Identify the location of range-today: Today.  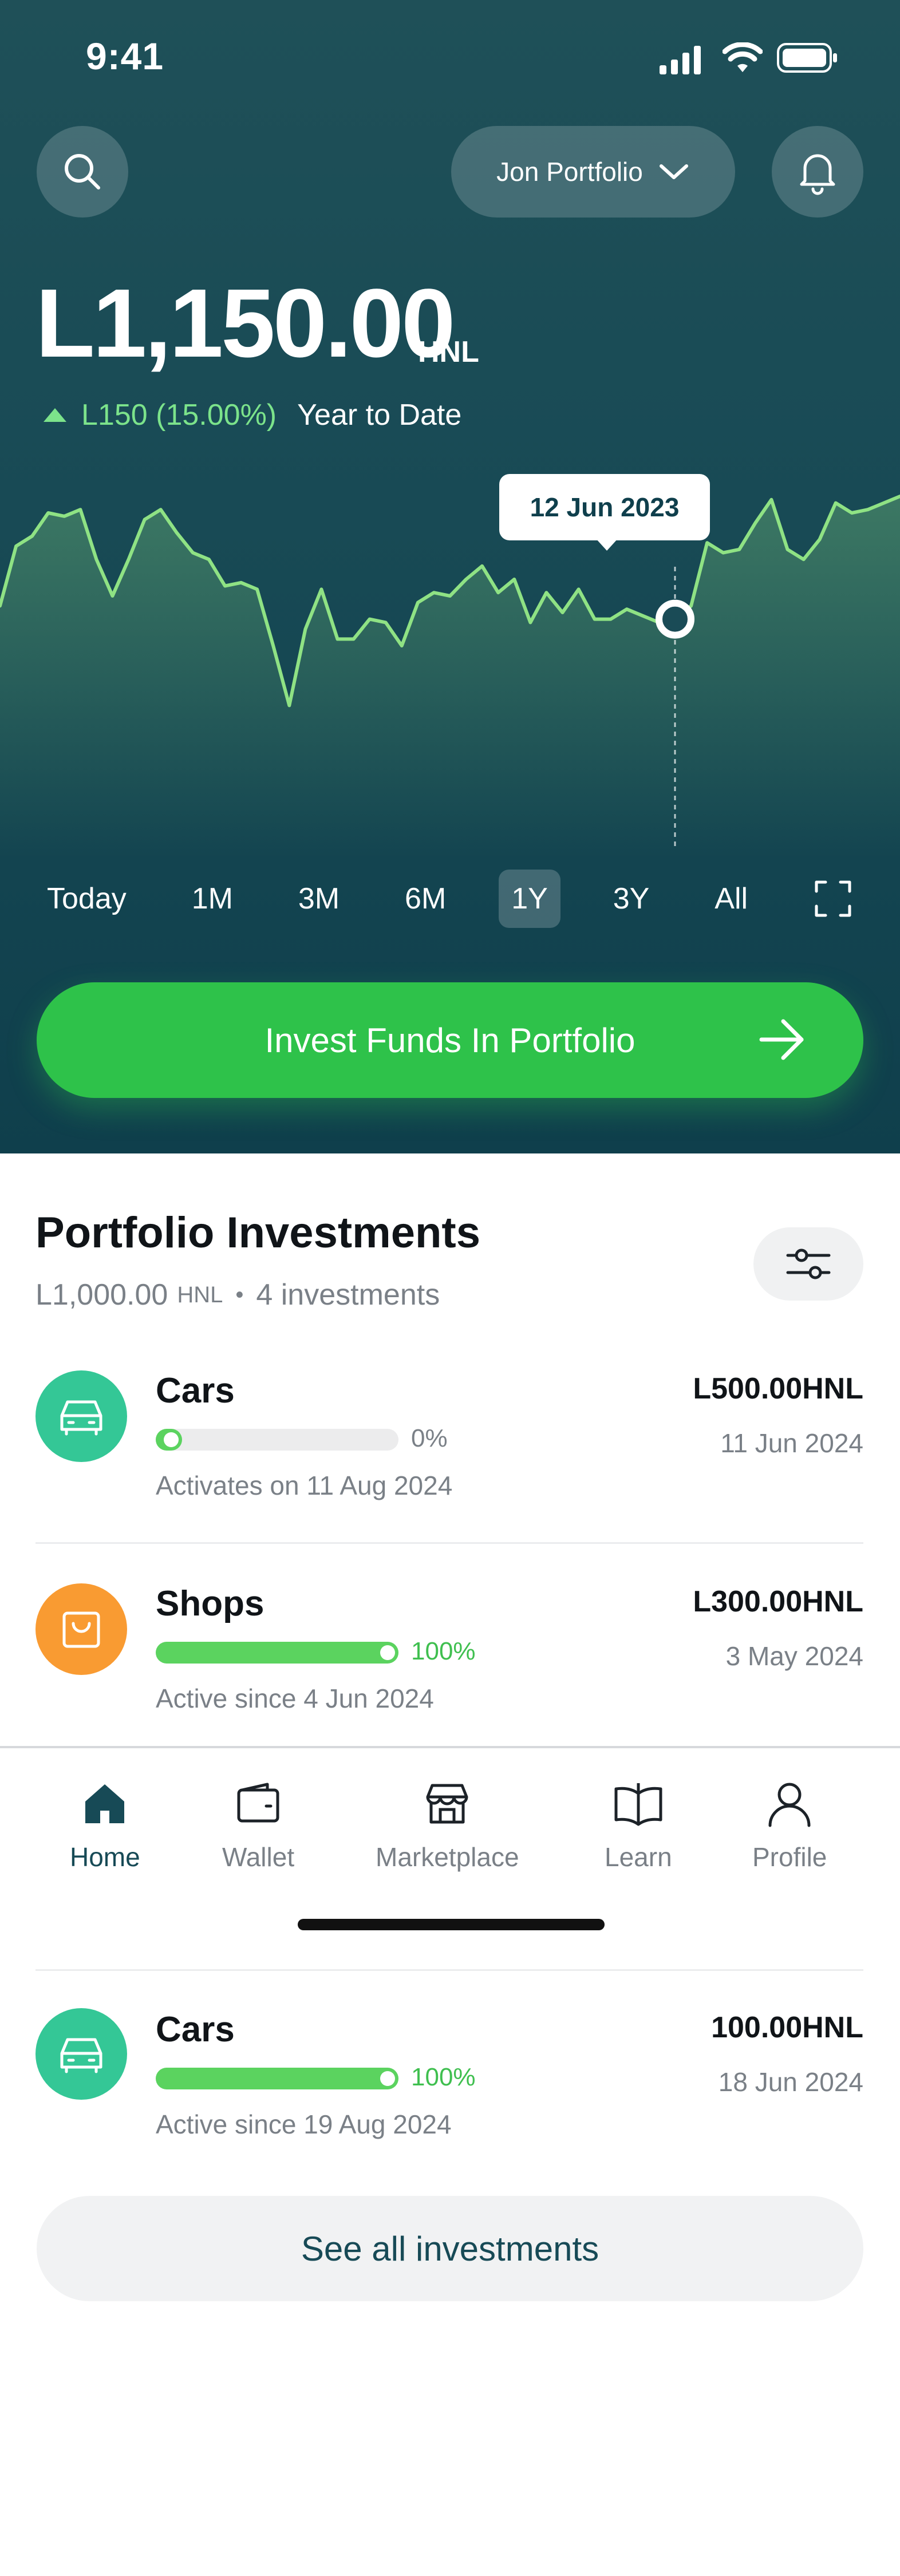
(86, 899).